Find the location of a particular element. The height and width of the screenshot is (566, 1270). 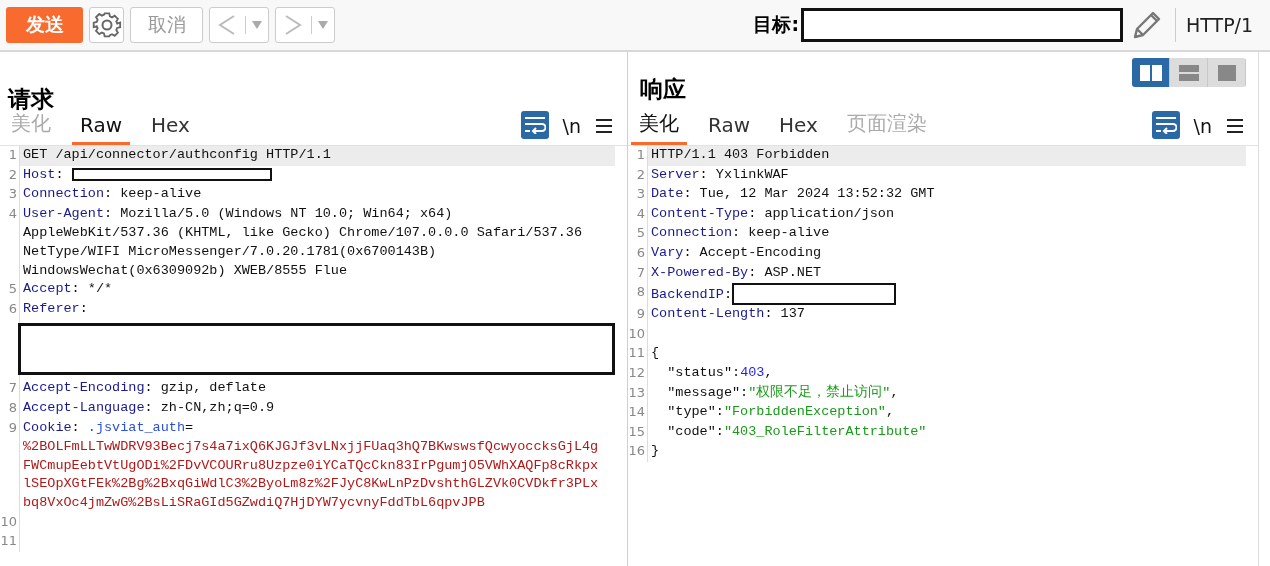

header-name: Vary is located at coordinates (667, 252).